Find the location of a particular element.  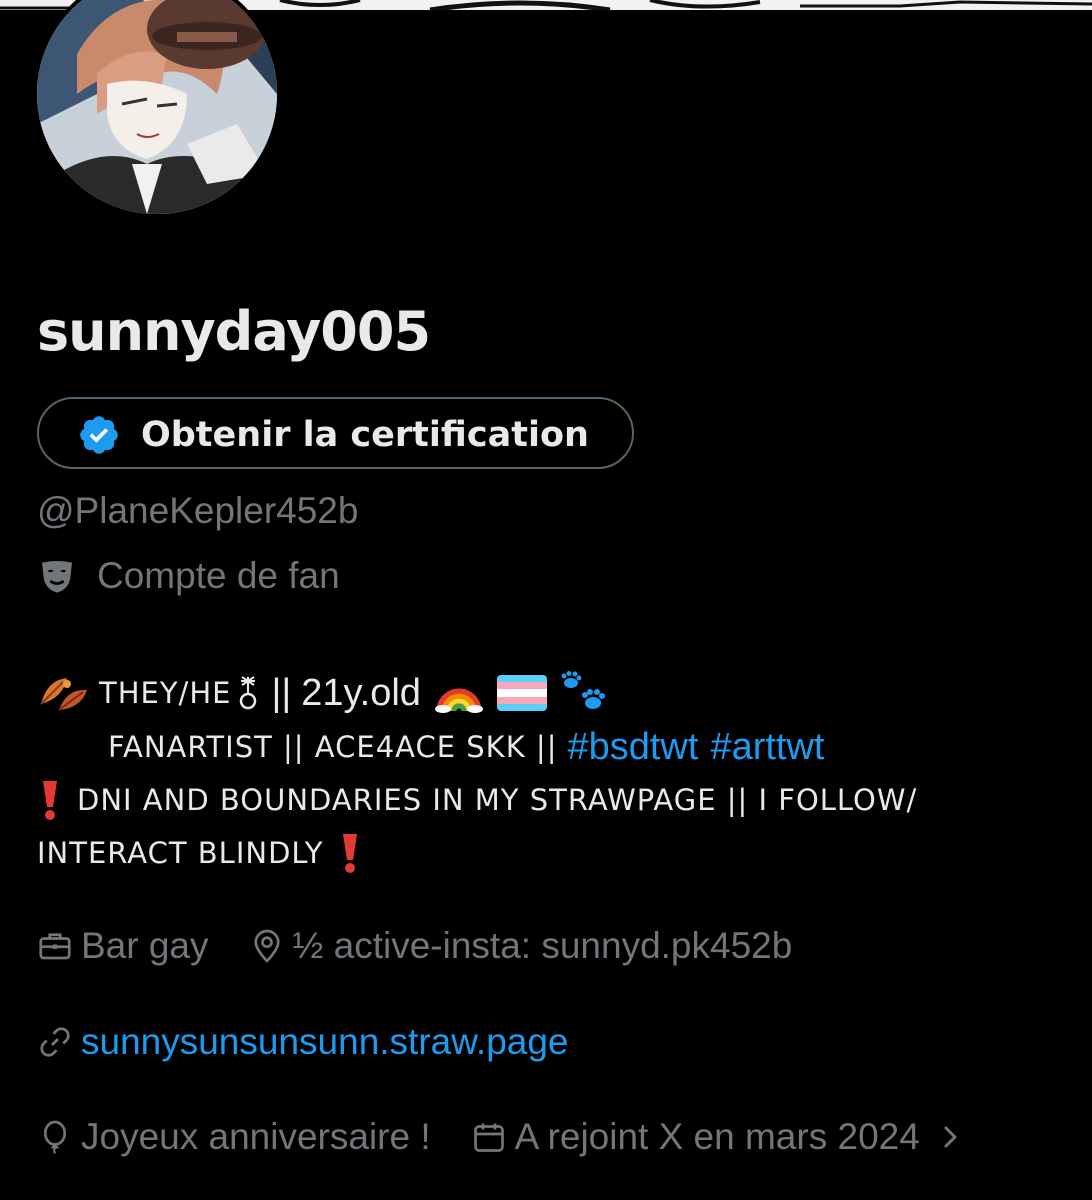

display-name: sunnyday005 is located at coordinates (234, 331).